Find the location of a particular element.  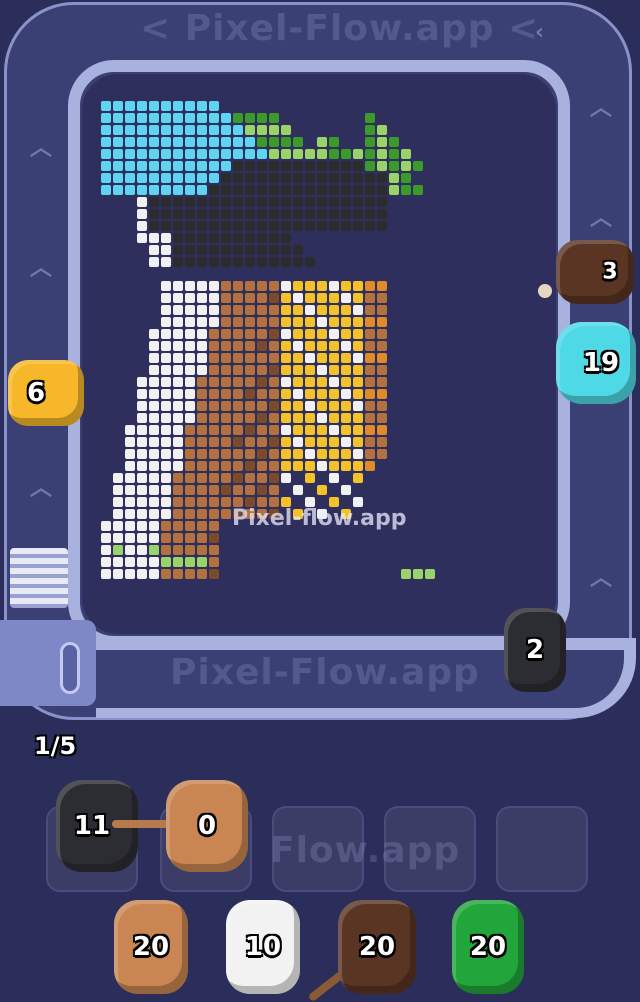

track-arrow-icon: ︿ is located at coordinates (41, 148).